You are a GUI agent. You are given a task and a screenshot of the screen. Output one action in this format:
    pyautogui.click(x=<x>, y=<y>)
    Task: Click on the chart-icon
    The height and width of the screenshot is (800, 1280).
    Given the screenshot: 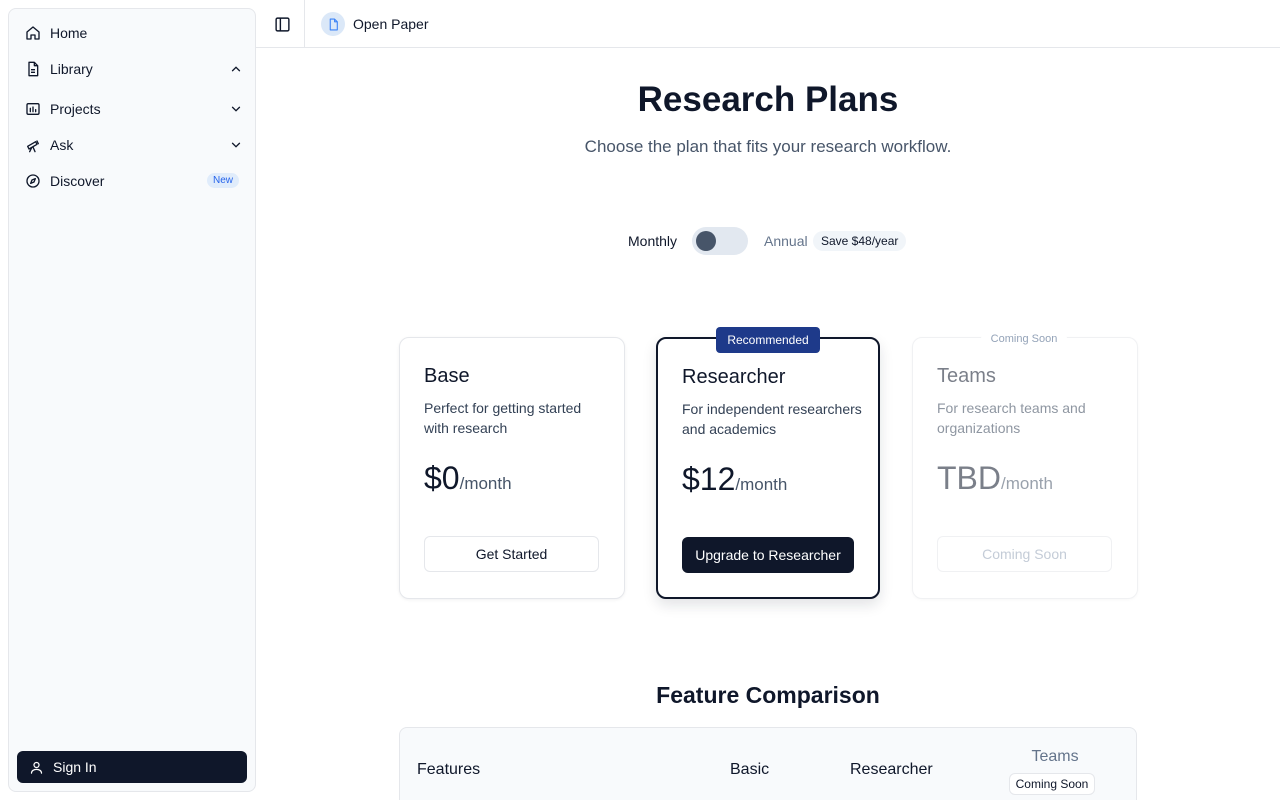 What is the action you would take?
    pyautogui.click(x=33, y=109)
    